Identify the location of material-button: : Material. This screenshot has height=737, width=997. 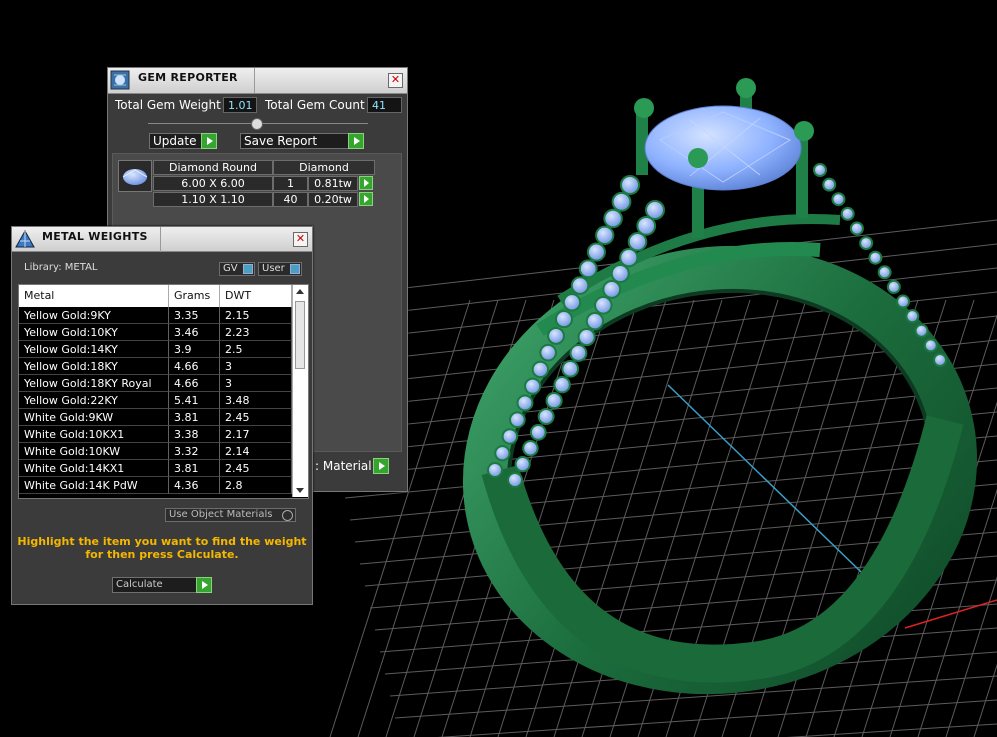
(350, 466).